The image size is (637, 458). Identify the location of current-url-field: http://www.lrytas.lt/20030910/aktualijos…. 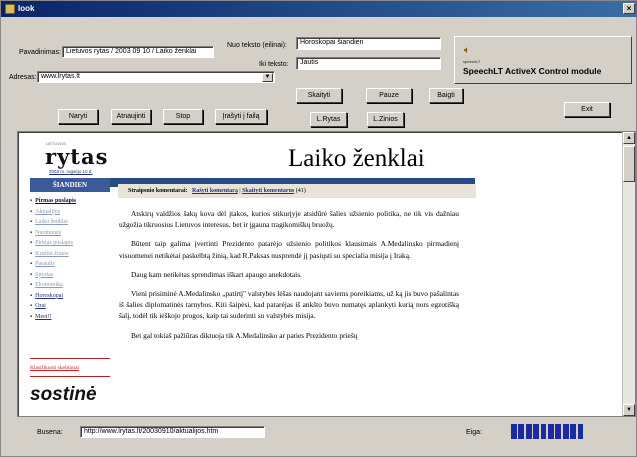
(172, 432).